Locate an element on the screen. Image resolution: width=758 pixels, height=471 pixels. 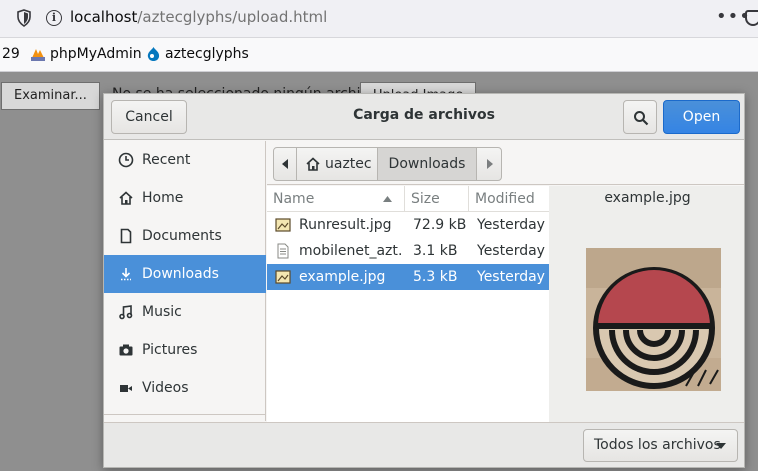
sidebar-item-documents: Documents is located at coordinates (185, 236).